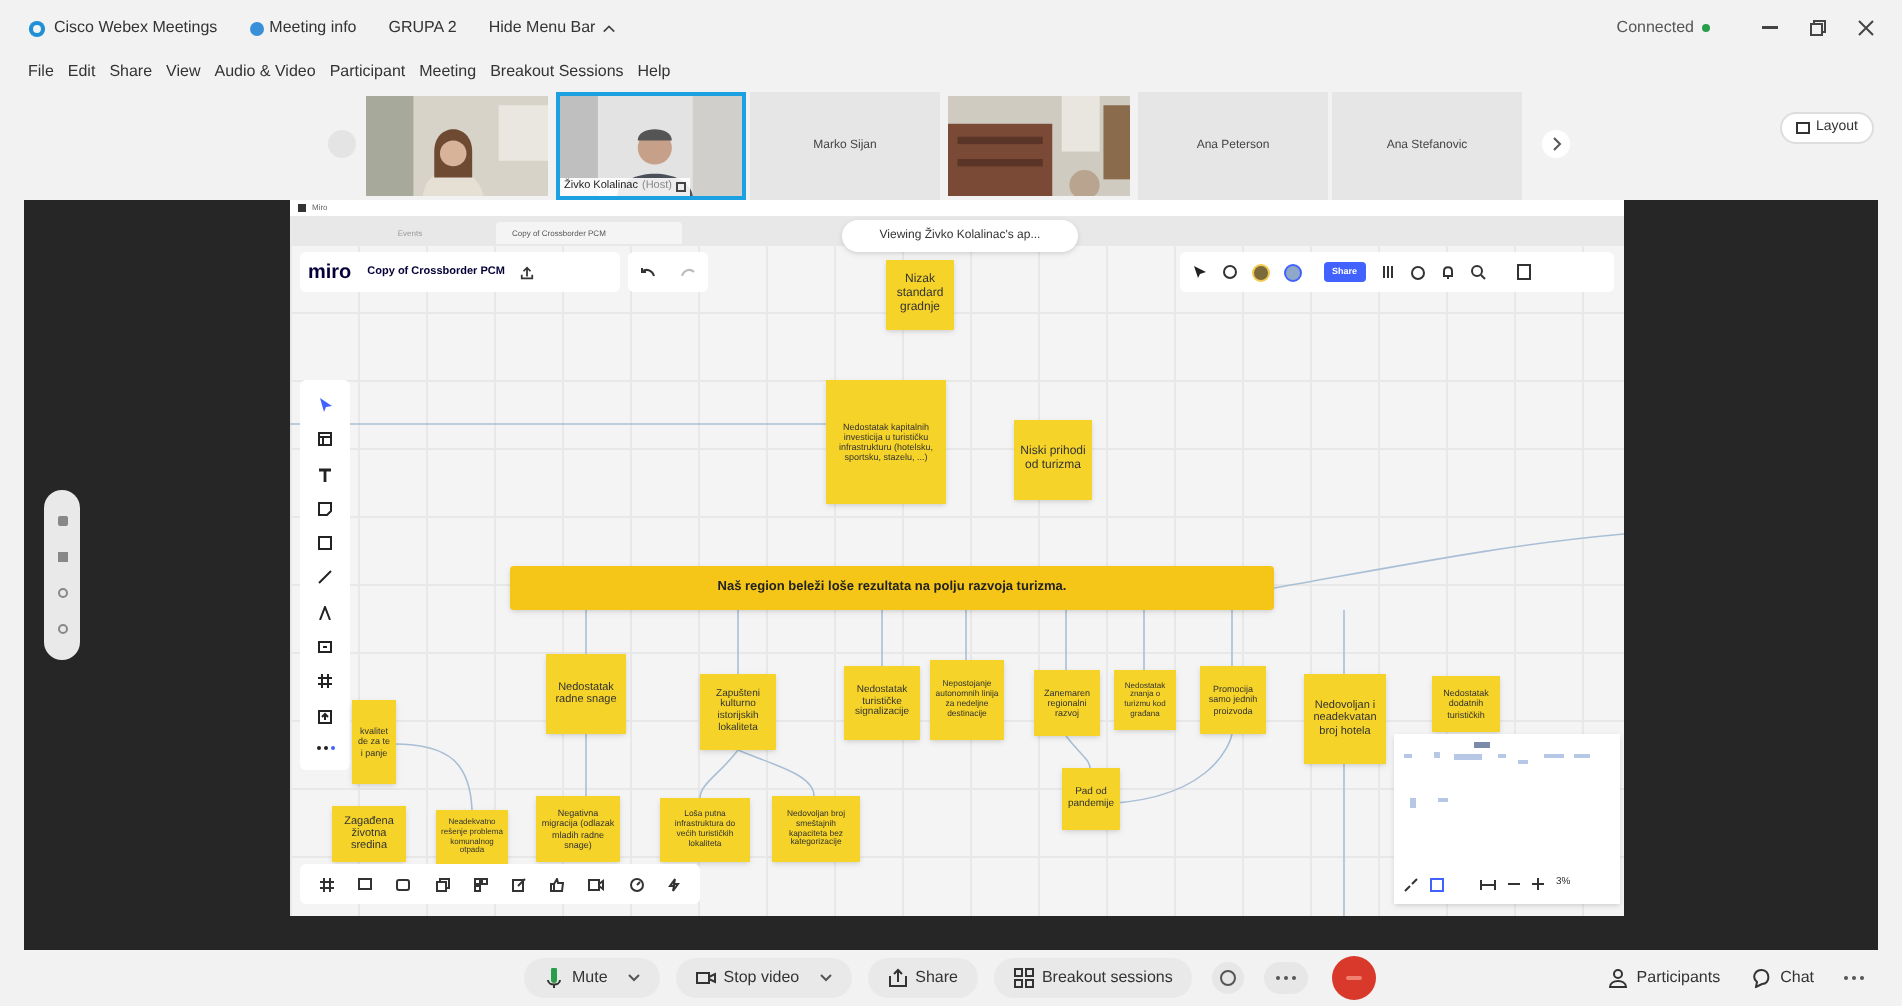 This screenshot has width=1902, height=1006. I want to click on layout-icon, so click(1802, 128).